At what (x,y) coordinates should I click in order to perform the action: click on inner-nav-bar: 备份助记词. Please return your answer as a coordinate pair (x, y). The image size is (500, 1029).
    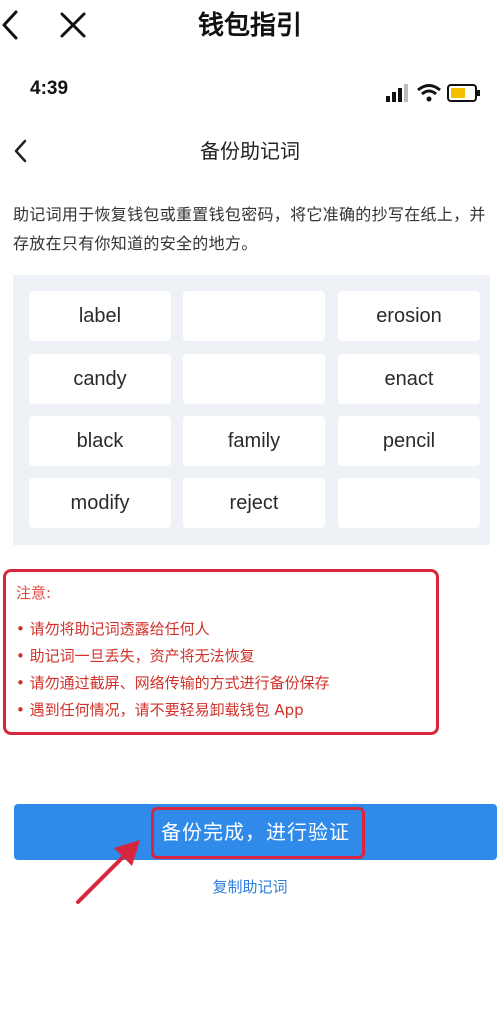
    Looking at the image, I should click on (250, 151).